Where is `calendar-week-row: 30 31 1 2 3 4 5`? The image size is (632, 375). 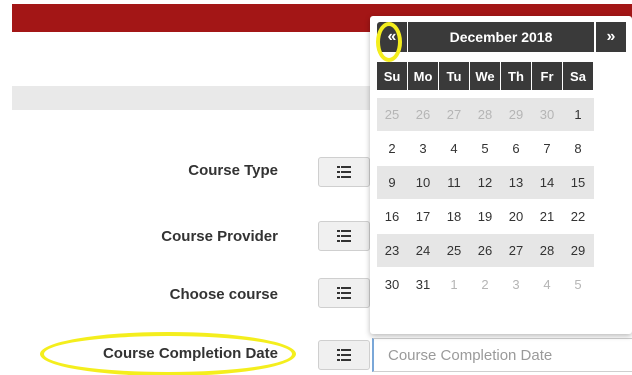 calendar-week-row: 30 31 1 2 3 4 5 is located at coordinates (485, 284).